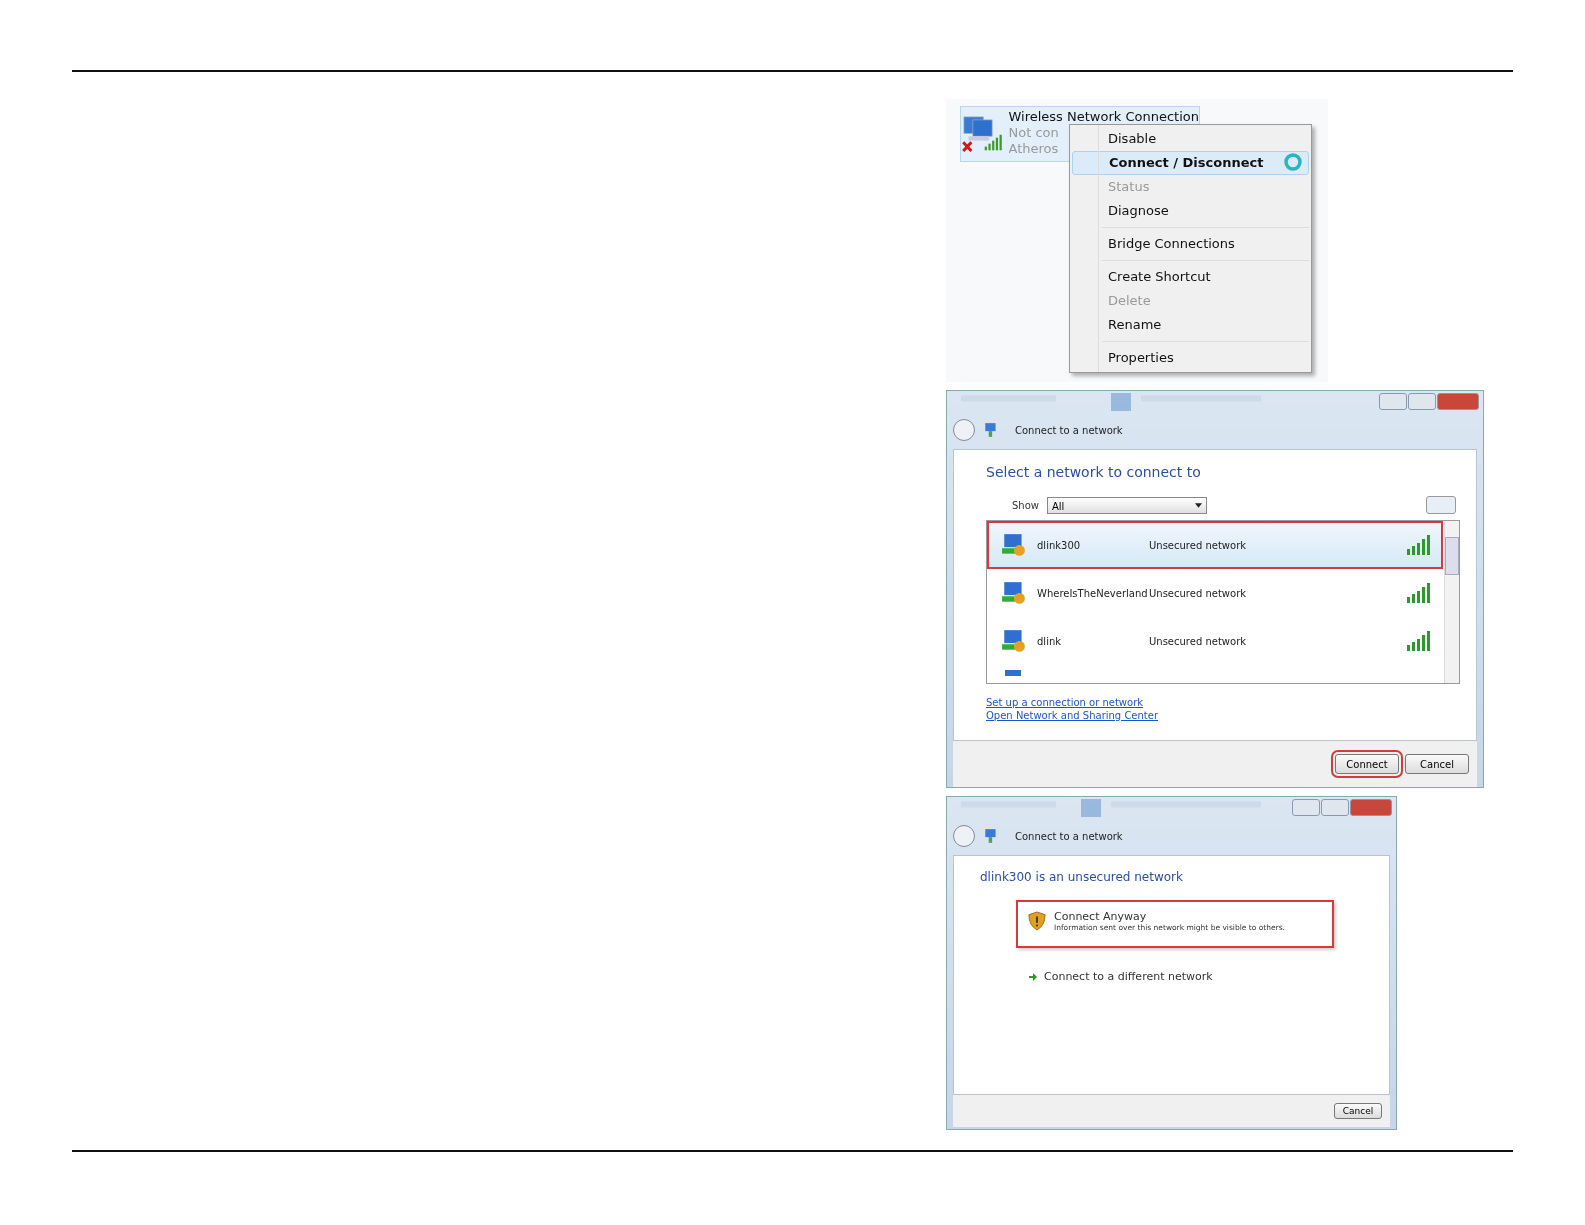 The height and width of the screenshot is (1225, 1585). Describe the element at coordinates (1082, 877) in the screenshot. I see `dialog-heading: dlink300 is an unsecured network` at that location.